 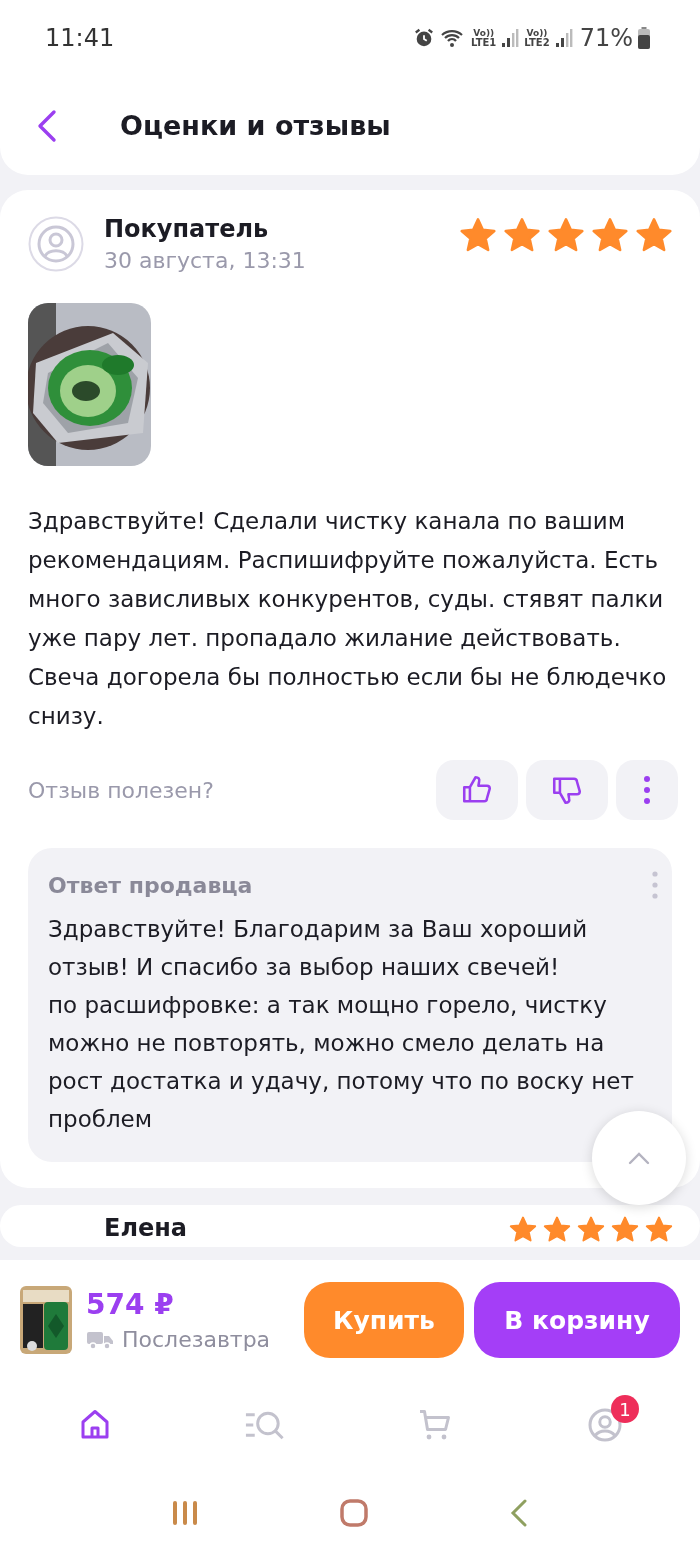 I want to click on buy-button: Купить, so click(x=384, y=1320).